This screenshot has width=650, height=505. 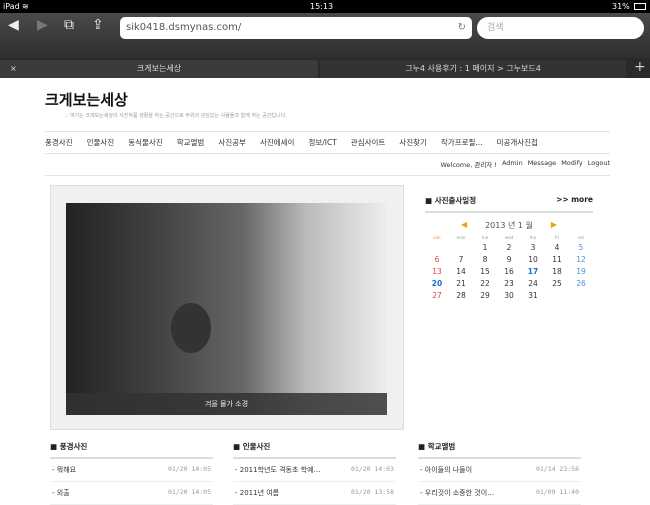 What do you see at coordinates (509, 295) in the screenshot?
I see `calendar-day: 30` at bounding box center [509, 295].